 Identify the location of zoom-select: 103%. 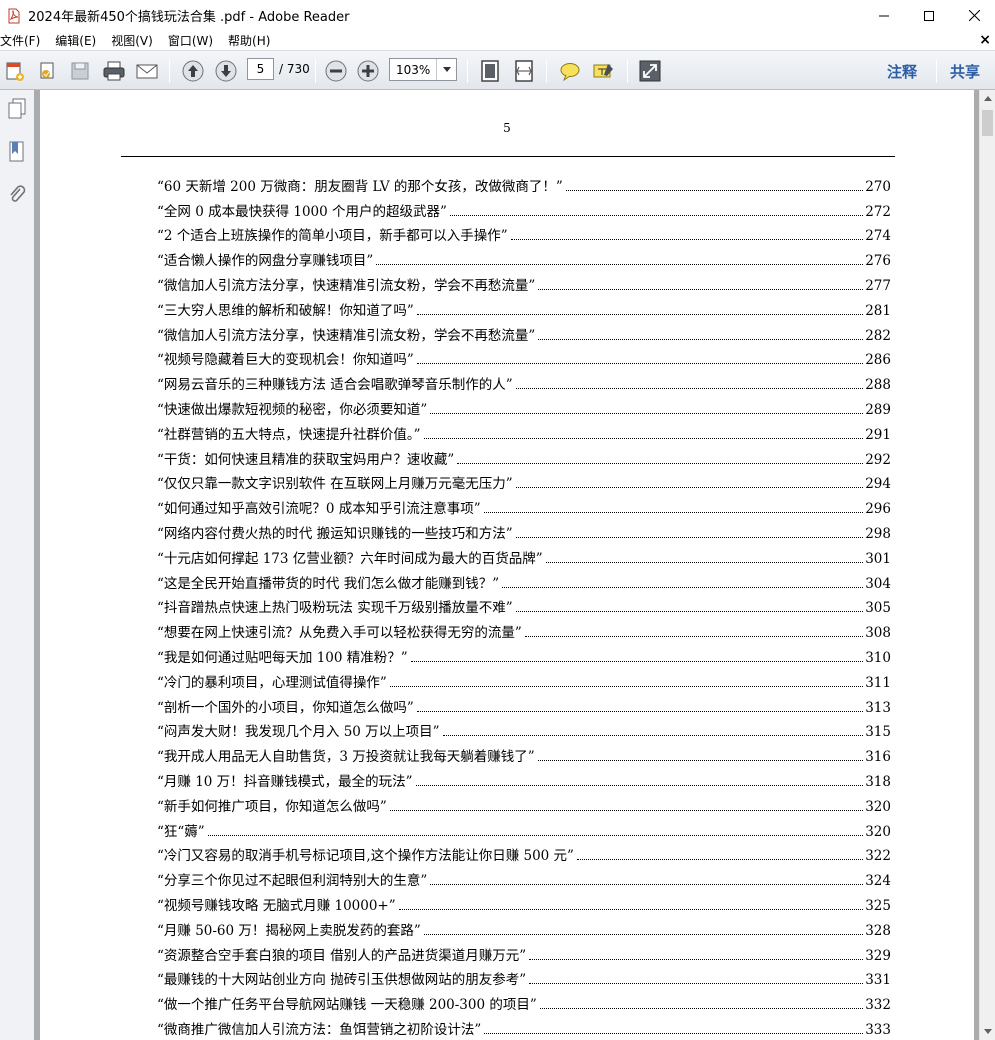
(423, 69).